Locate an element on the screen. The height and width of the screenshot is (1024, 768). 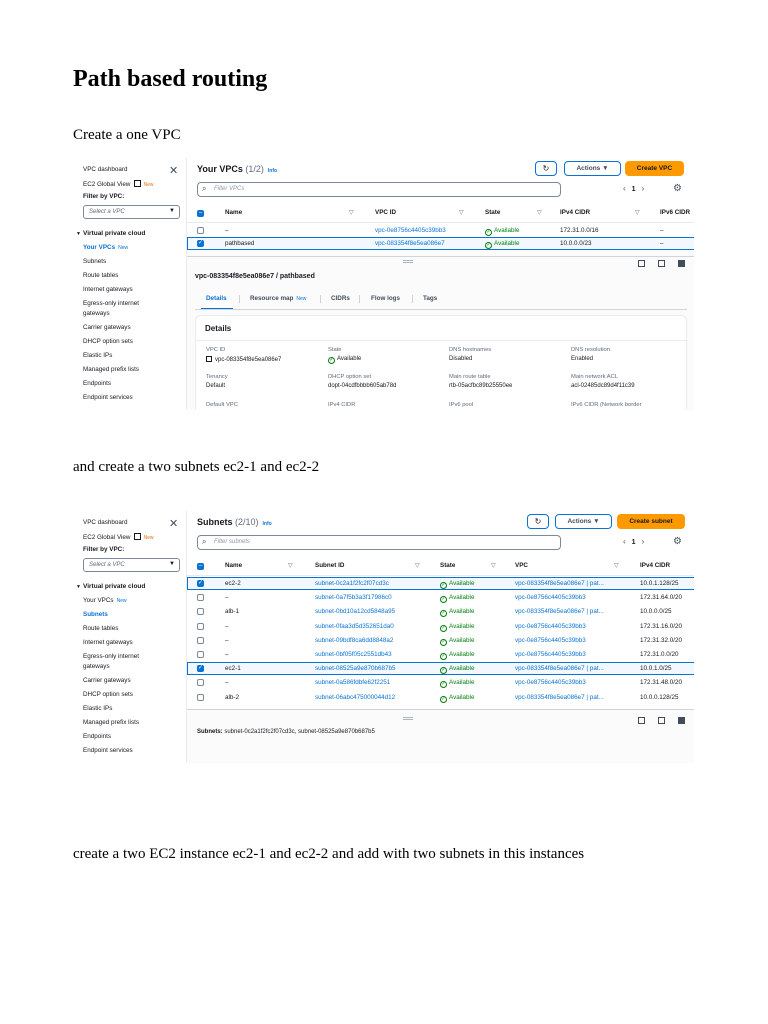
tab-resource-map: Resource map New is located at coordinates (278, 298).